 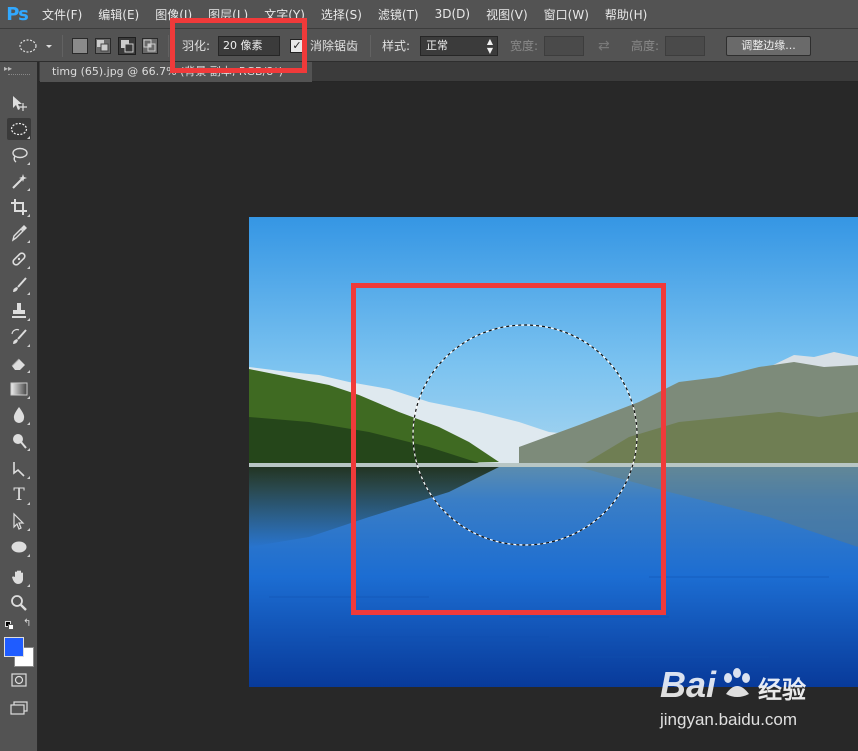 What do you see at coordinates (437, 45) in the screenshot?
I see `style-select-value: 正常` at bounding box center [437, 45].